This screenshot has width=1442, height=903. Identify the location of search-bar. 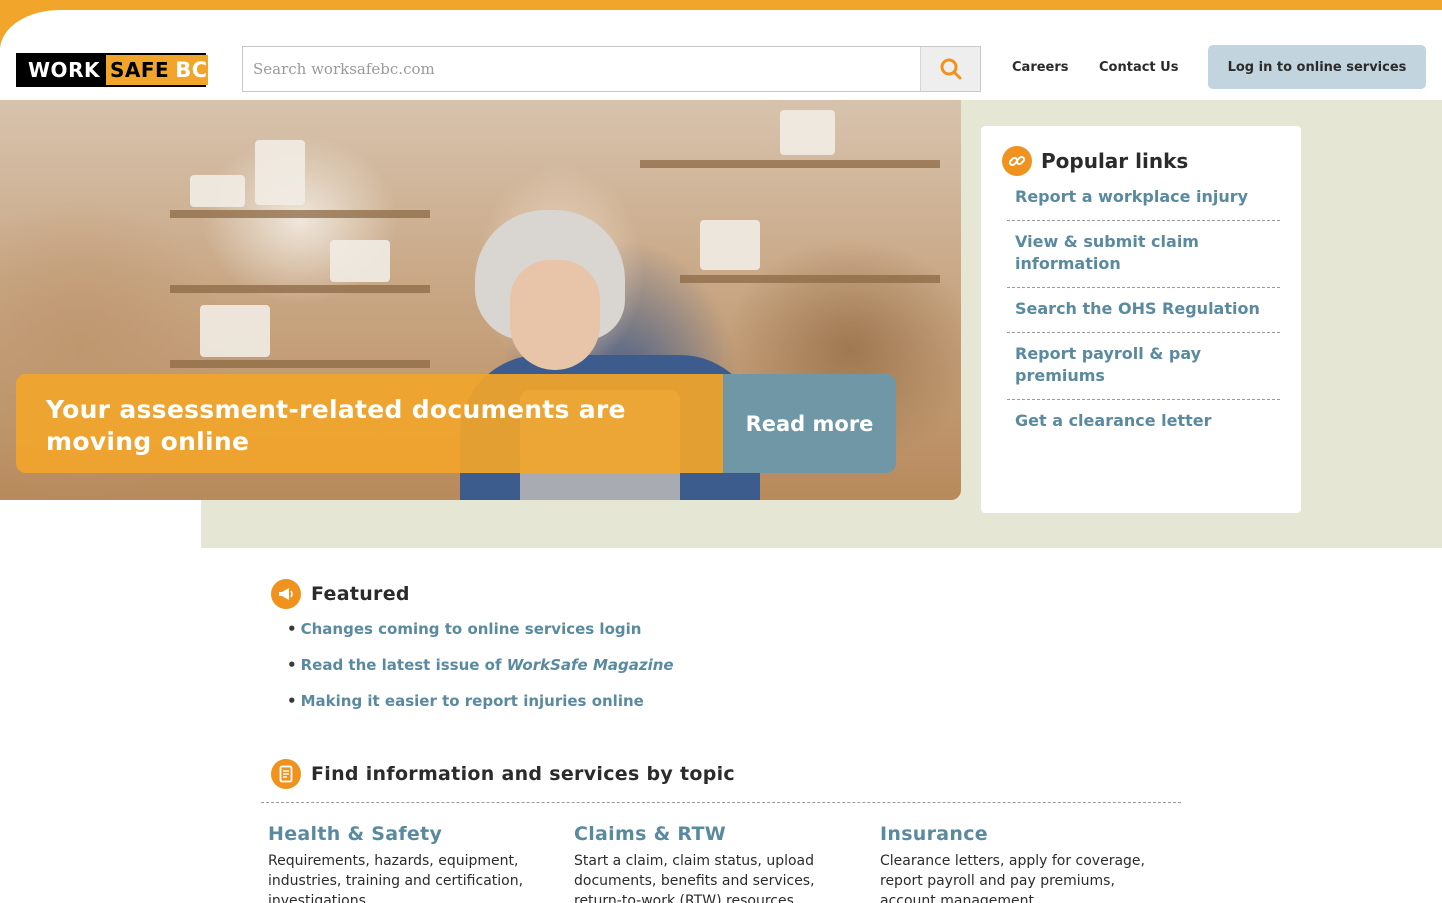
(611, 69).